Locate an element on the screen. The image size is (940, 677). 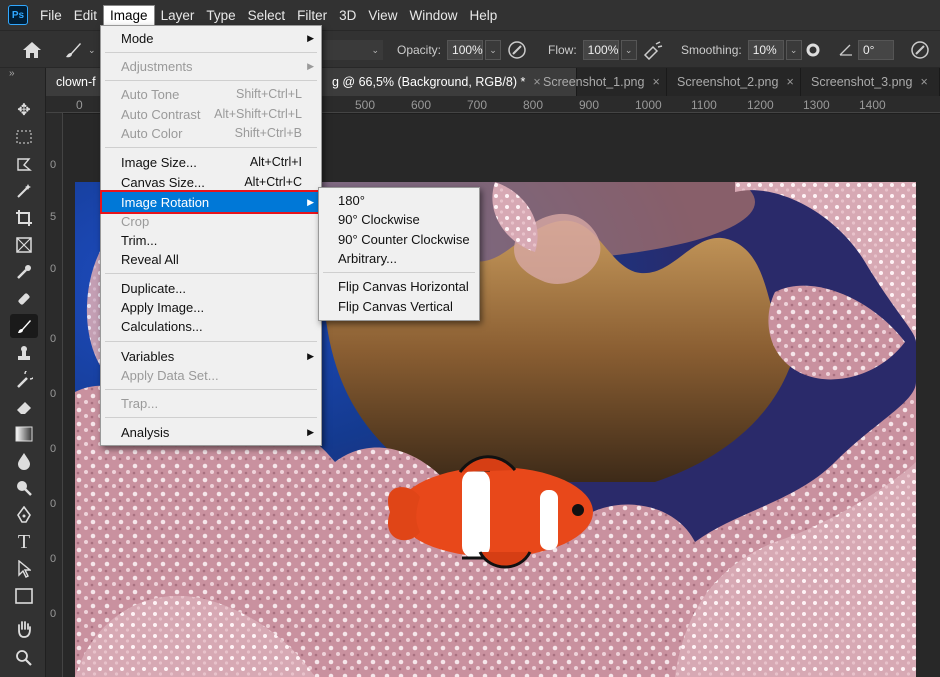
menu-image-size: Image Size... Alt+Ctrl+I is located at coordinates (211, 162).